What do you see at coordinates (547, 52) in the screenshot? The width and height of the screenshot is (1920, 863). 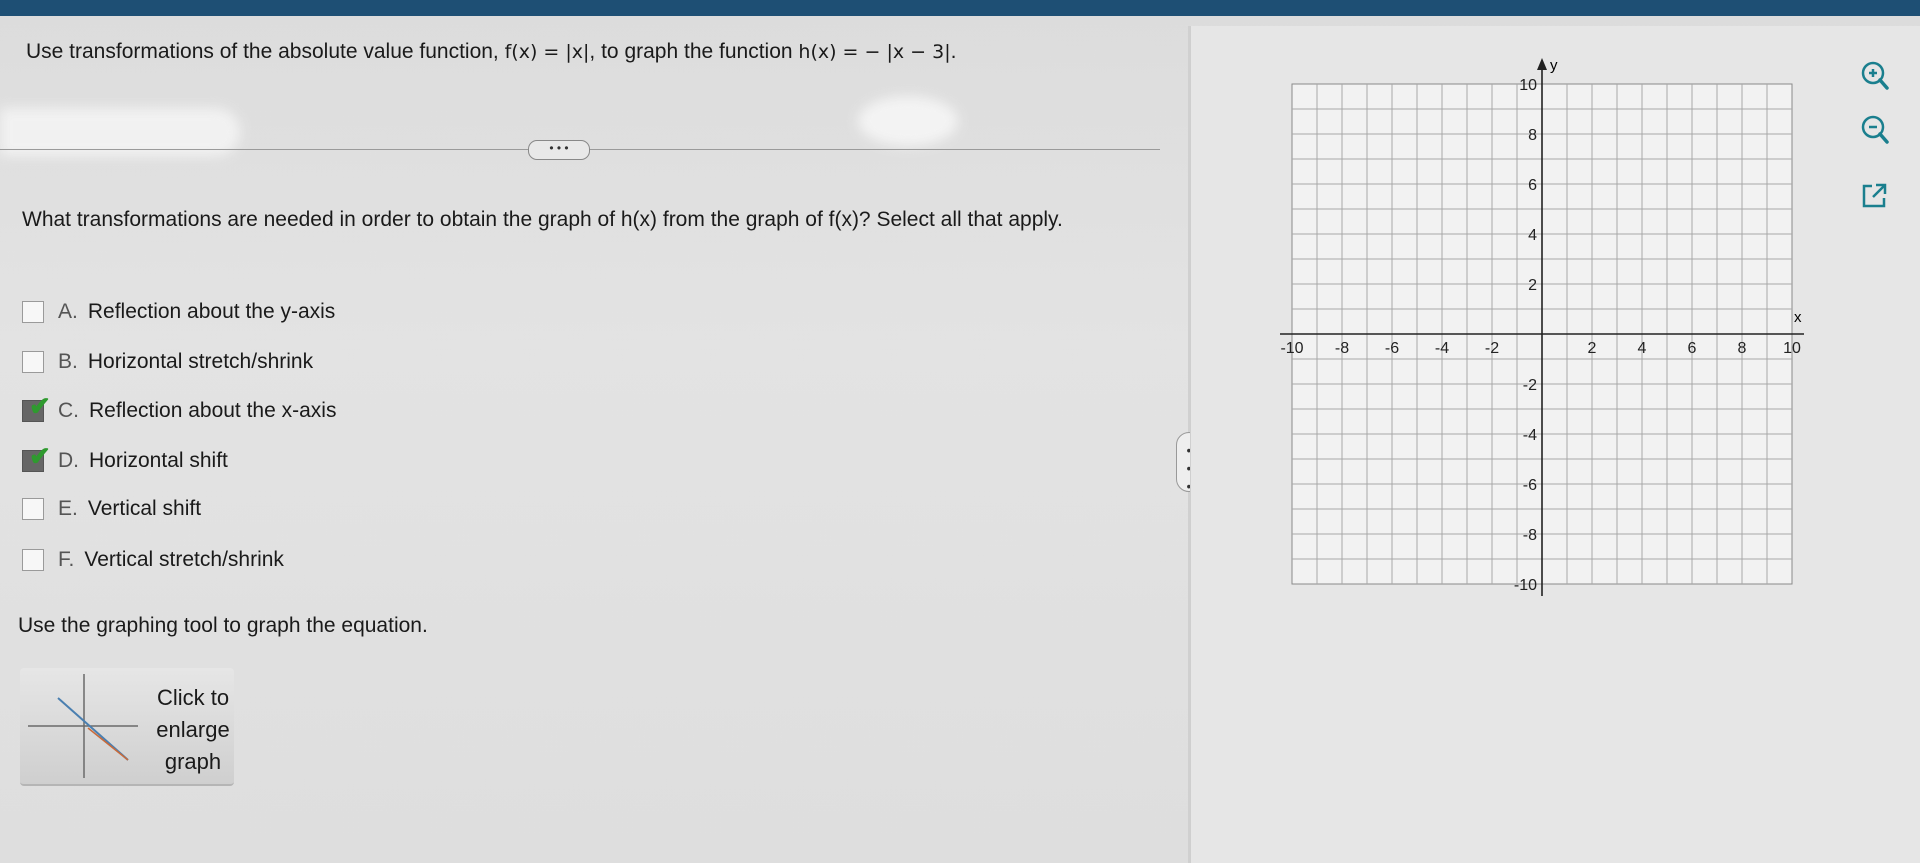 I see `f-expression: f(x) = |x|` at bounding box center [547, 52].